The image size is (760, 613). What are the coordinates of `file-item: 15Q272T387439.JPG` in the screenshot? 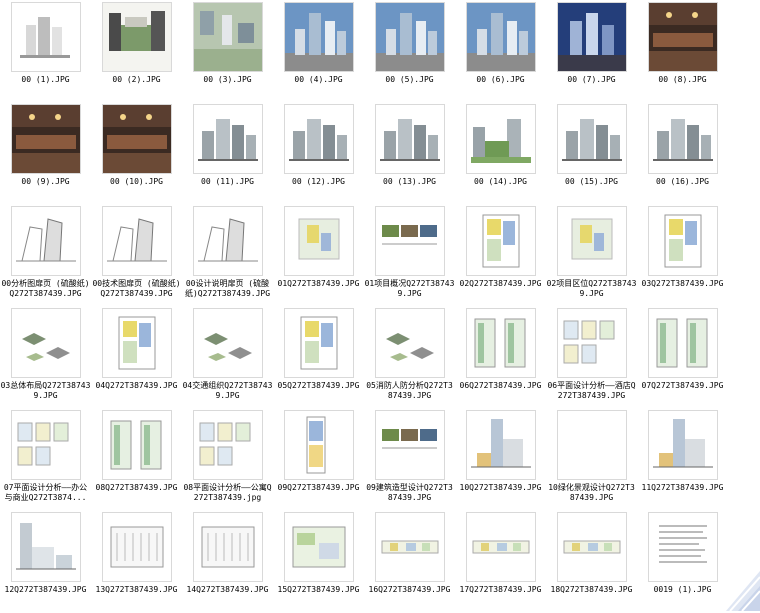 It's located at (318, 561).